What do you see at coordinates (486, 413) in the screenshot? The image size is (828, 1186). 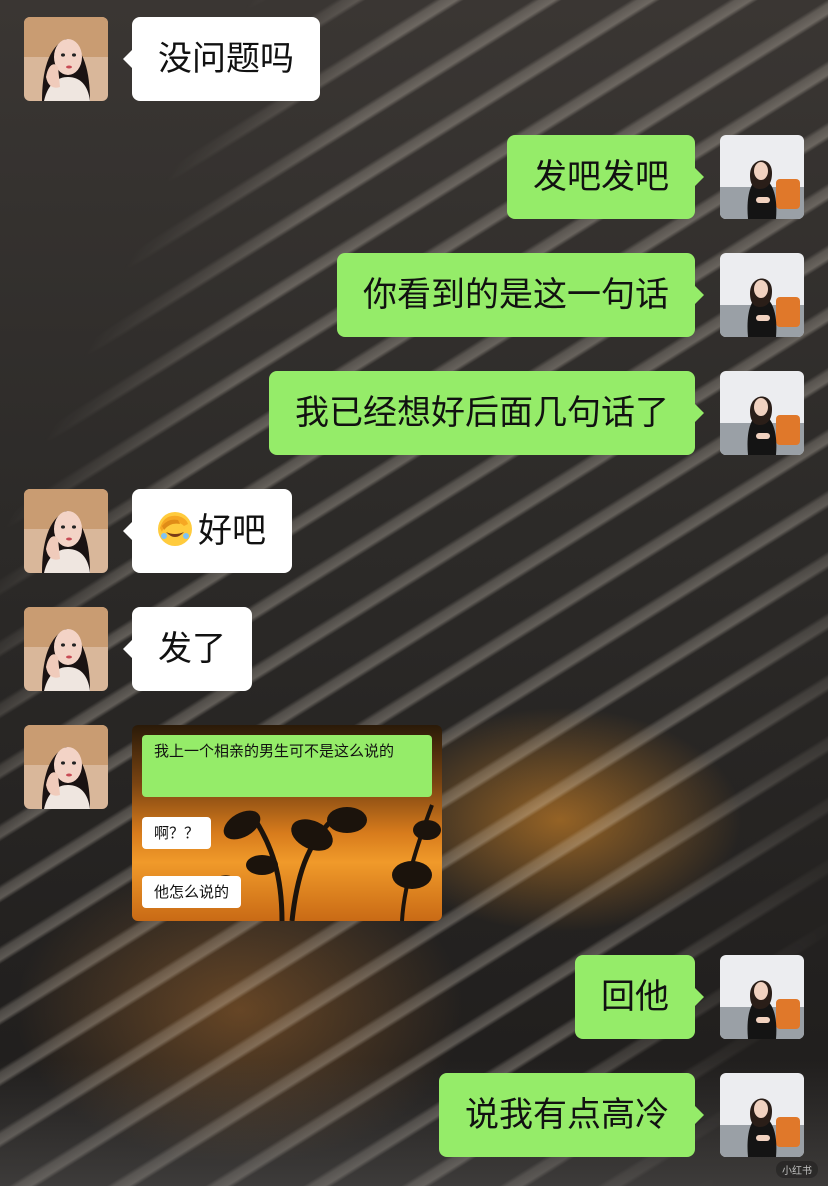 I see `outgoing-message-bubble: 我已经想好后面几句话了` at bounding box center [486, 413].